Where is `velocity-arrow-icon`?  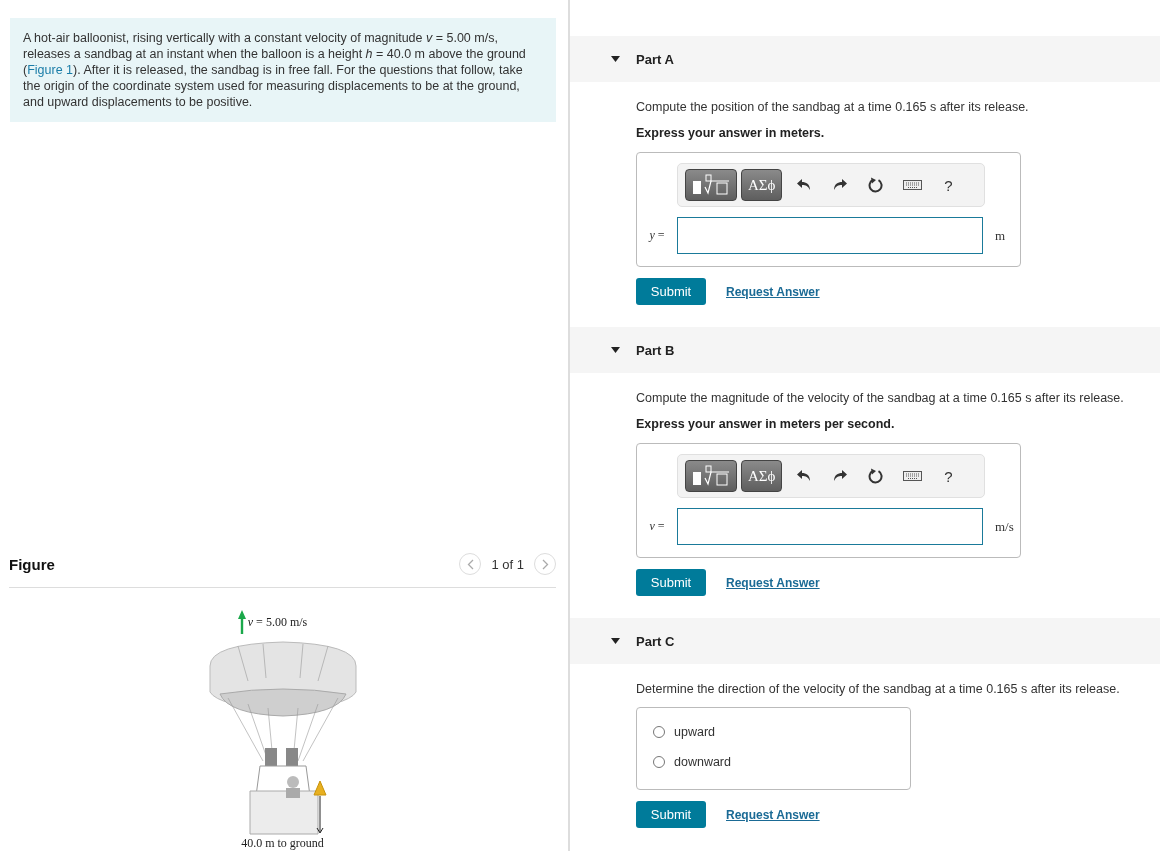
velocity-arrow-icon is located at coordinates (241, 622).